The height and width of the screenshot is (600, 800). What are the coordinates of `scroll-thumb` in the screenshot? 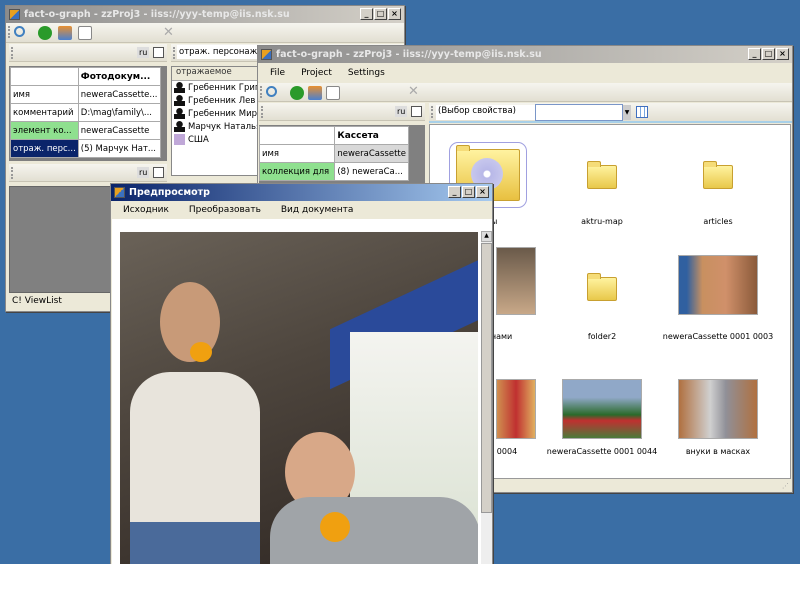 It's located at (486, 378).